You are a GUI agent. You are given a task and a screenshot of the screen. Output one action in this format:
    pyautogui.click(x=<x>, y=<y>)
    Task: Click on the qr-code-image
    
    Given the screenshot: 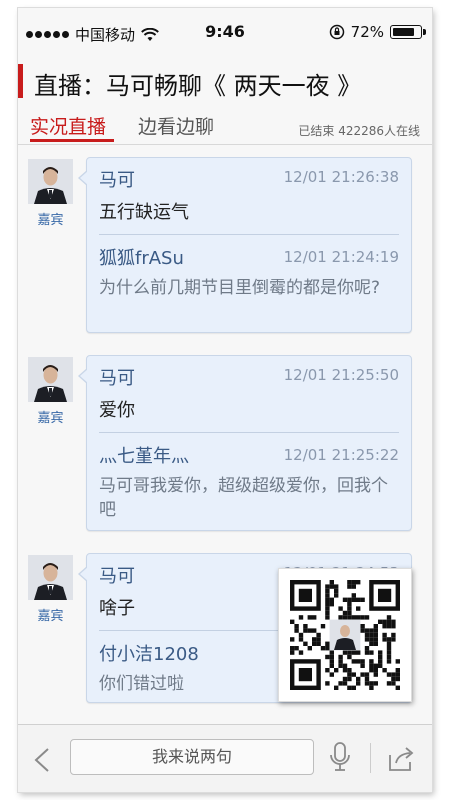 What is the action you would take?
    pyautogui.click(x=345, y=635)
    